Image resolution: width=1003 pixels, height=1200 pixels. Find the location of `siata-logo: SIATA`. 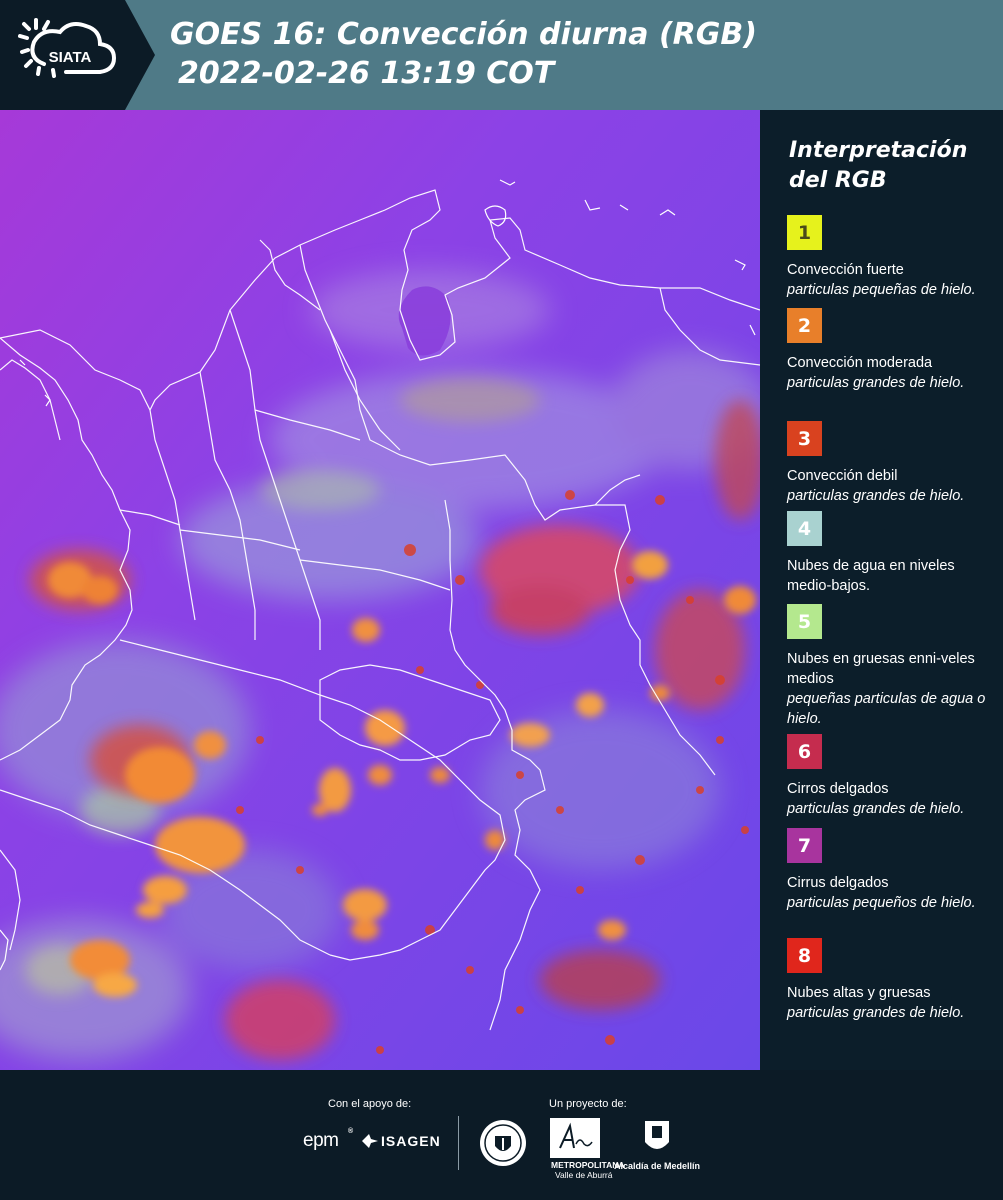

siata-logo: SIATA is located at coordinates (77, 55).